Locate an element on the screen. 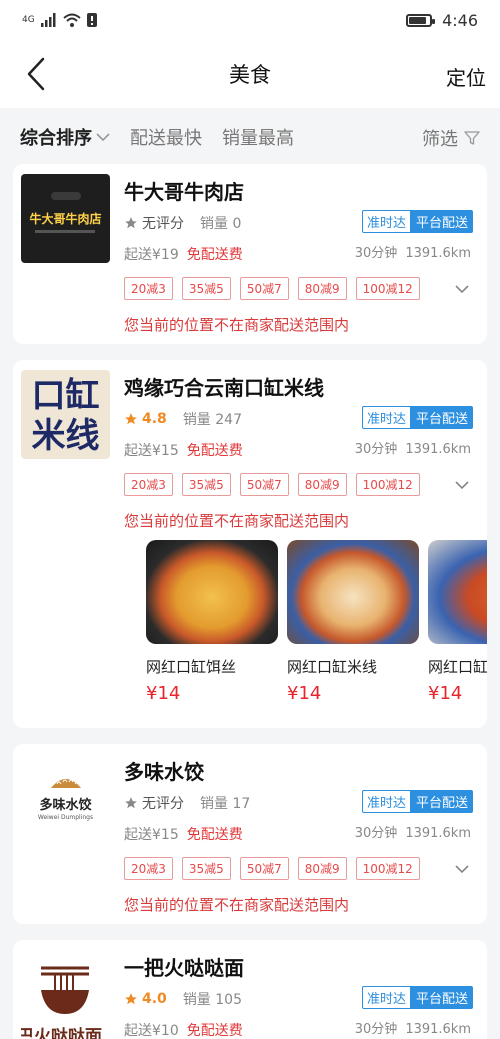  sales-count: 销量 105 is located at coordinates (212, 1000).